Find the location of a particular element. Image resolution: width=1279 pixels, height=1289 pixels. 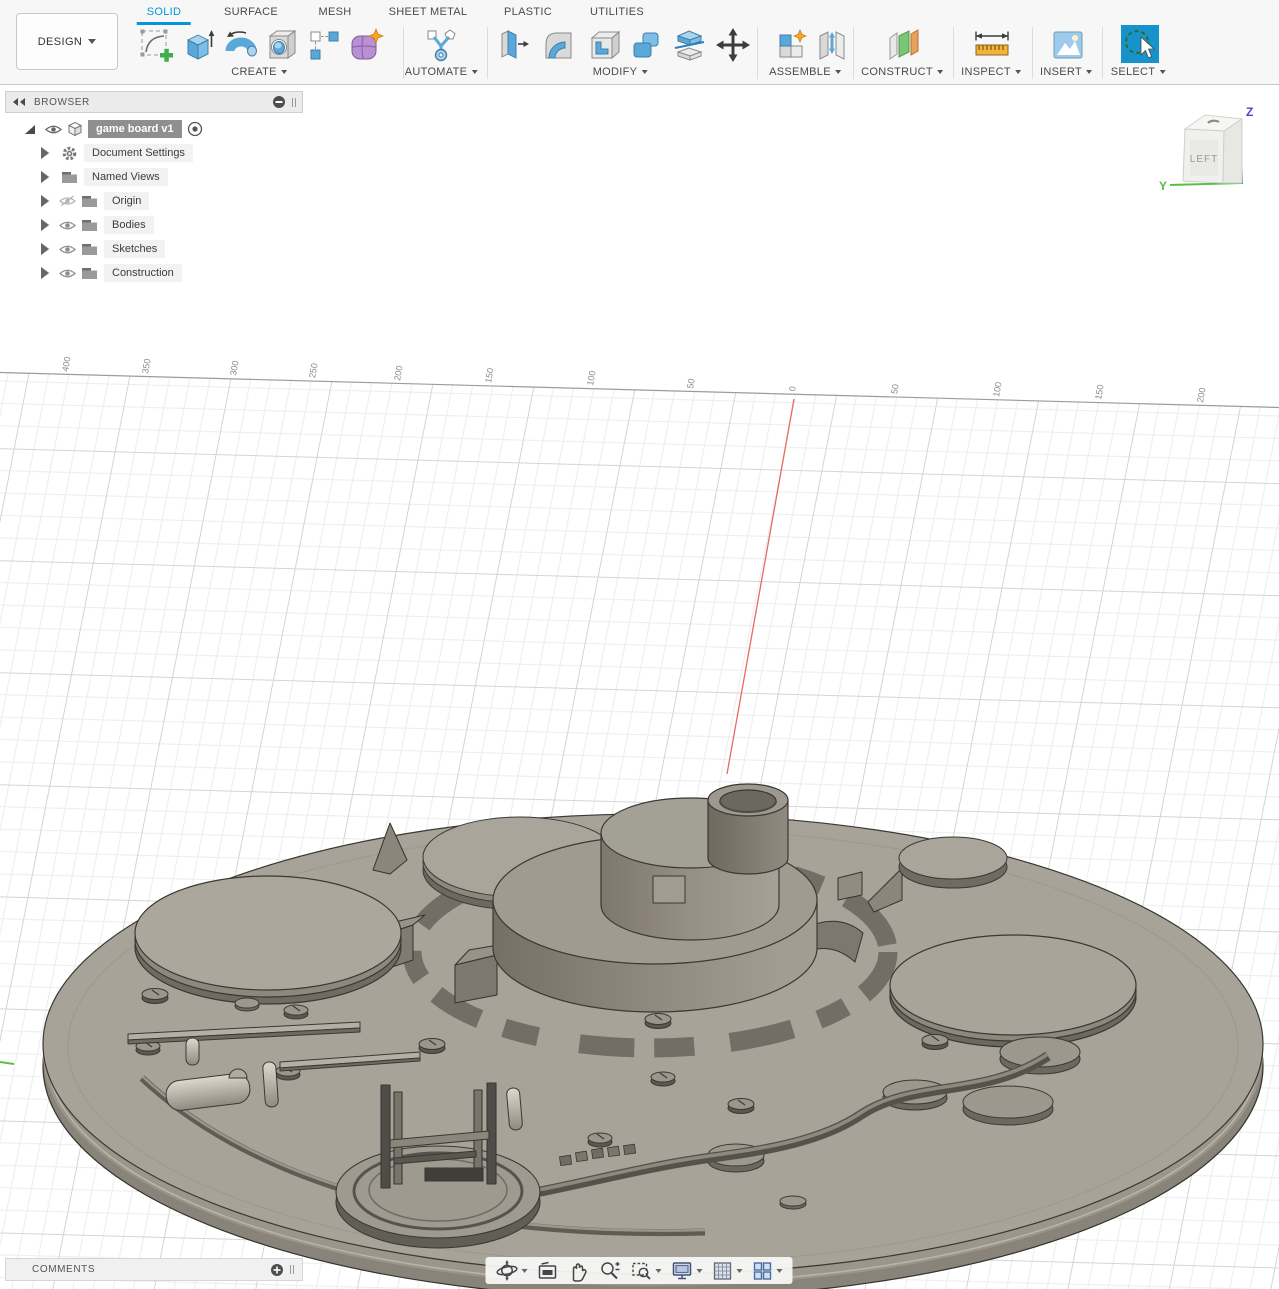

group-label-automate: AUTOMATE is located at coordinates (441, 72).